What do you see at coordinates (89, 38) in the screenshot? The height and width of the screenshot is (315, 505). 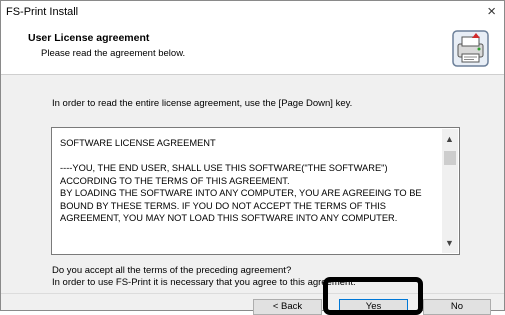 I see `header-title: User License agreement` at bounding box center [89, 38].